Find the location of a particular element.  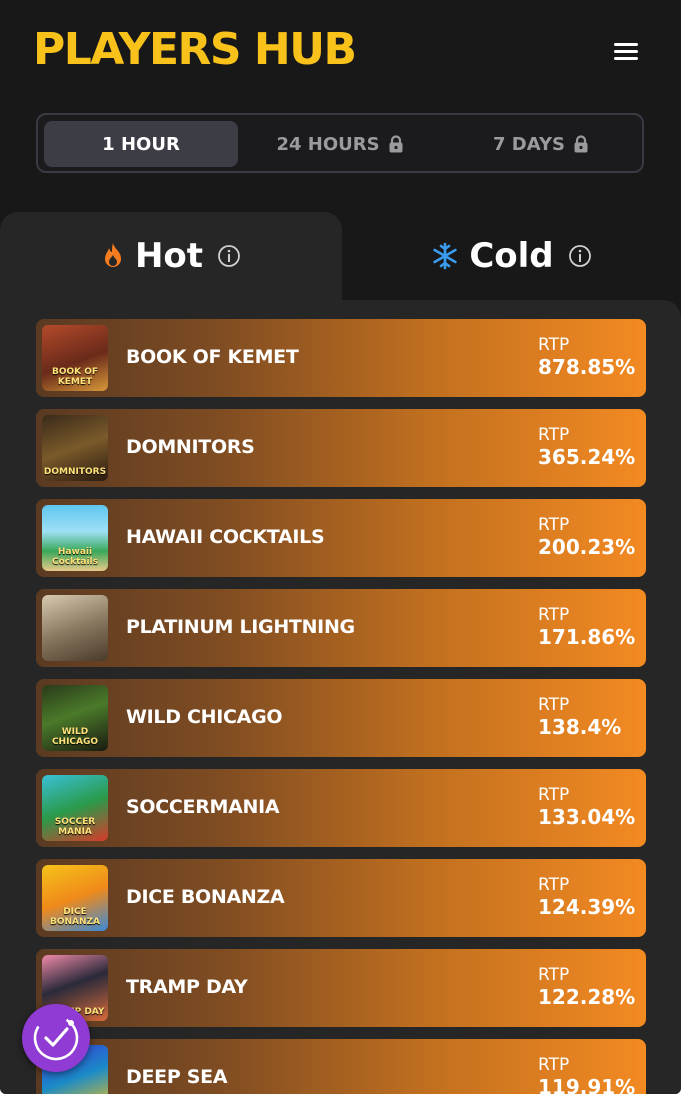

game-thumbnail: WILD CHICAGO is located at coordinates (75, 718).